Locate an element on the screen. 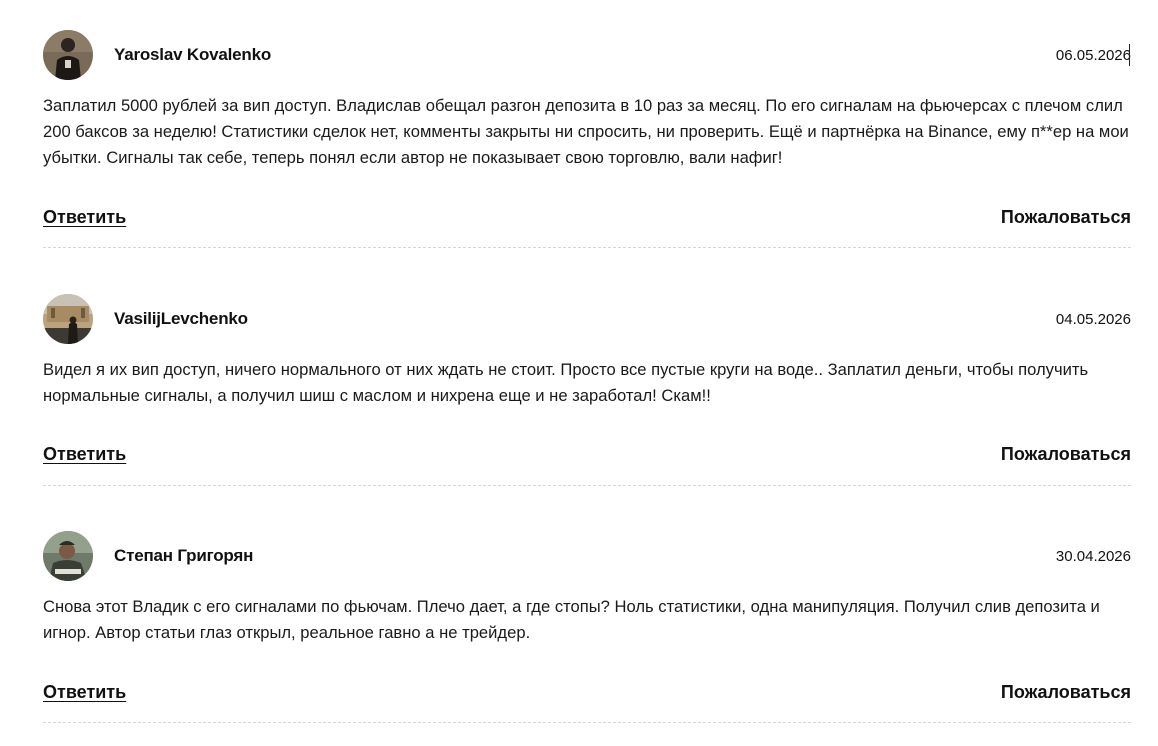 The width and height of the screenshot is (1158, 746). comment-date: 30.04.2026 is located at coordinates (1093, 556).